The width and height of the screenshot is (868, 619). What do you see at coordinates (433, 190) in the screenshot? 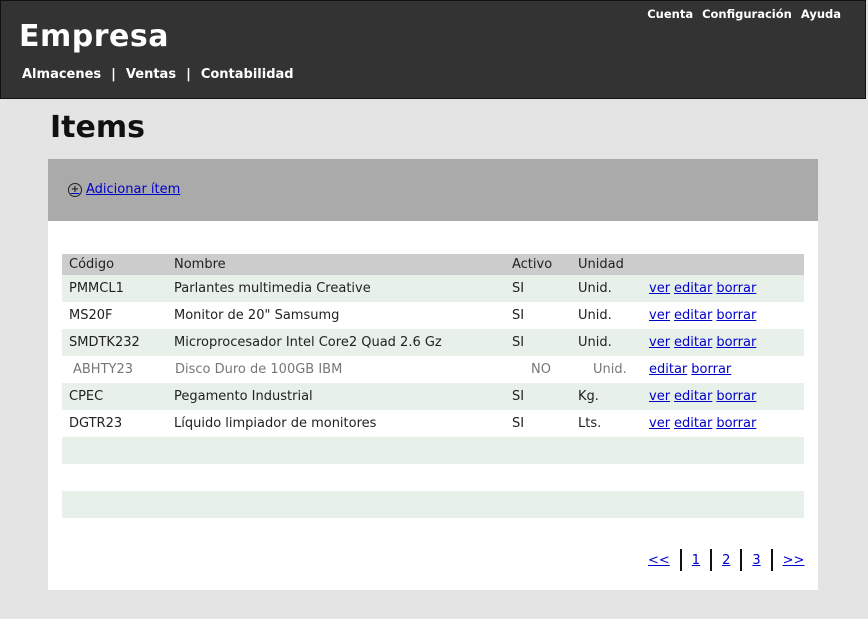
I see `panel-toolbar: + Adicionar ítem` at bounding box center [433, 190].